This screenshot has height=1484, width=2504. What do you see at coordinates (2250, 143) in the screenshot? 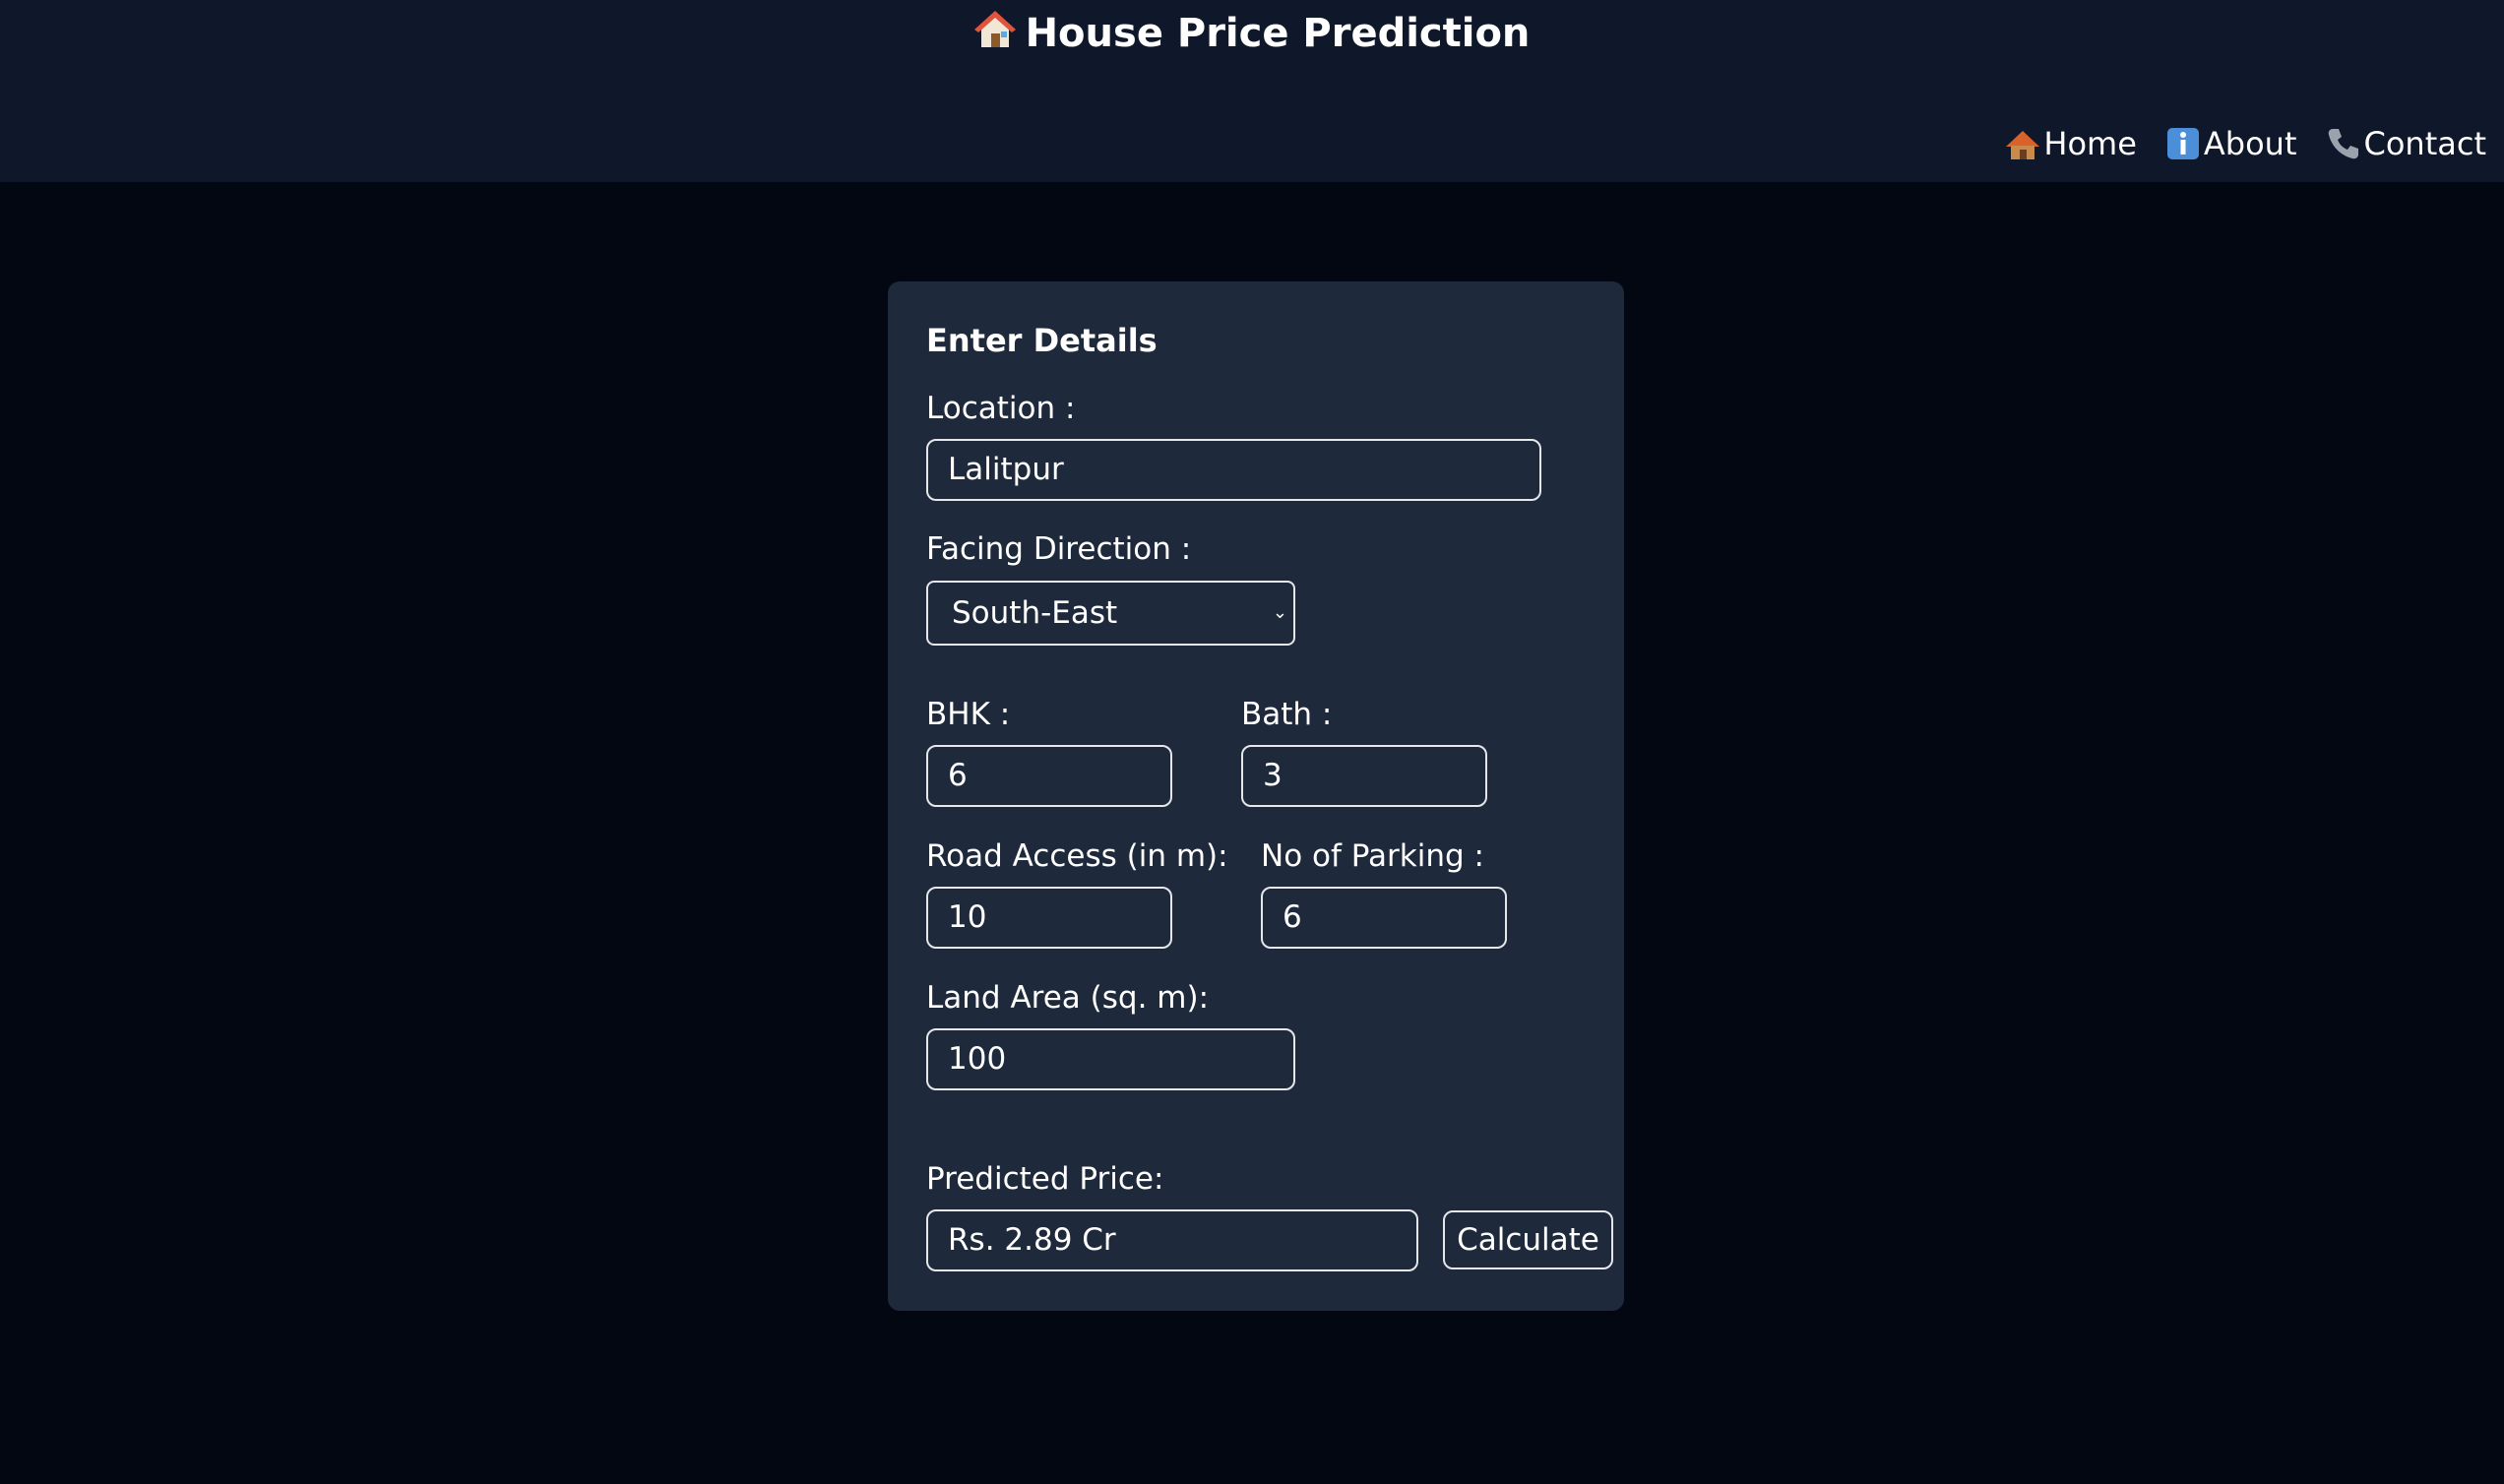
I see `nav-about-label: About` at bounding box center [2250, 143].